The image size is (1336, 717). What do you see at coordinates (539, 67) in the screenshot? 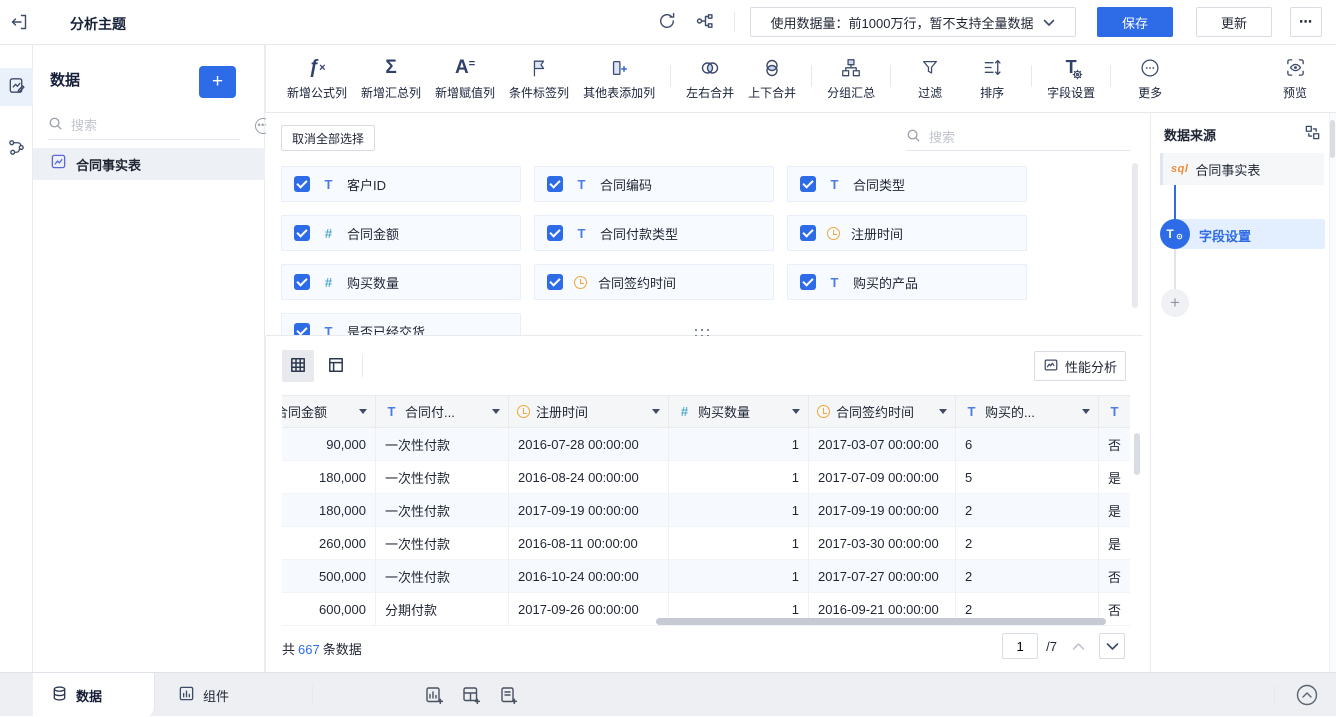
I see `flag-icon` at bounding box center [539, 67].